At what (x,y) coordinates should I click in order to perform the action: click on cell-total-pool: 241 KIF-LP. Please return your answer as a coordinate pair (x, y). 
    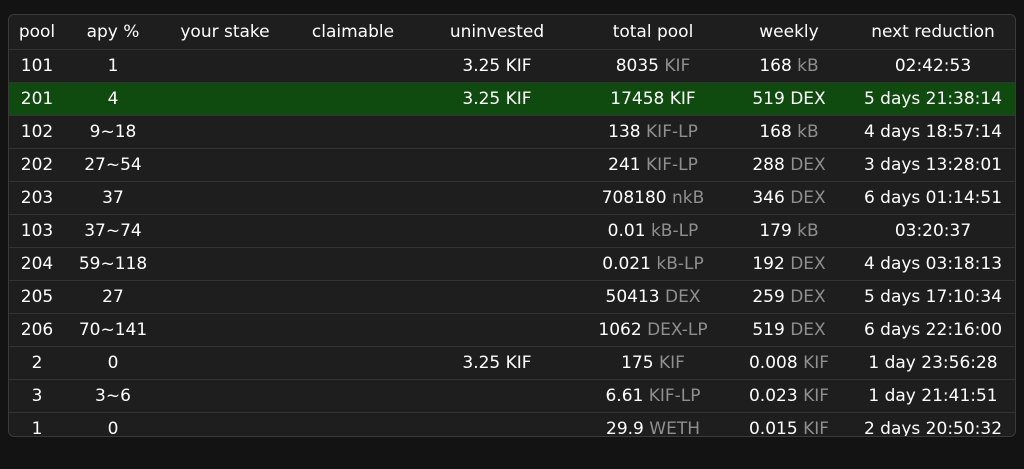
    Looking at the image, I should click on (653, 165).